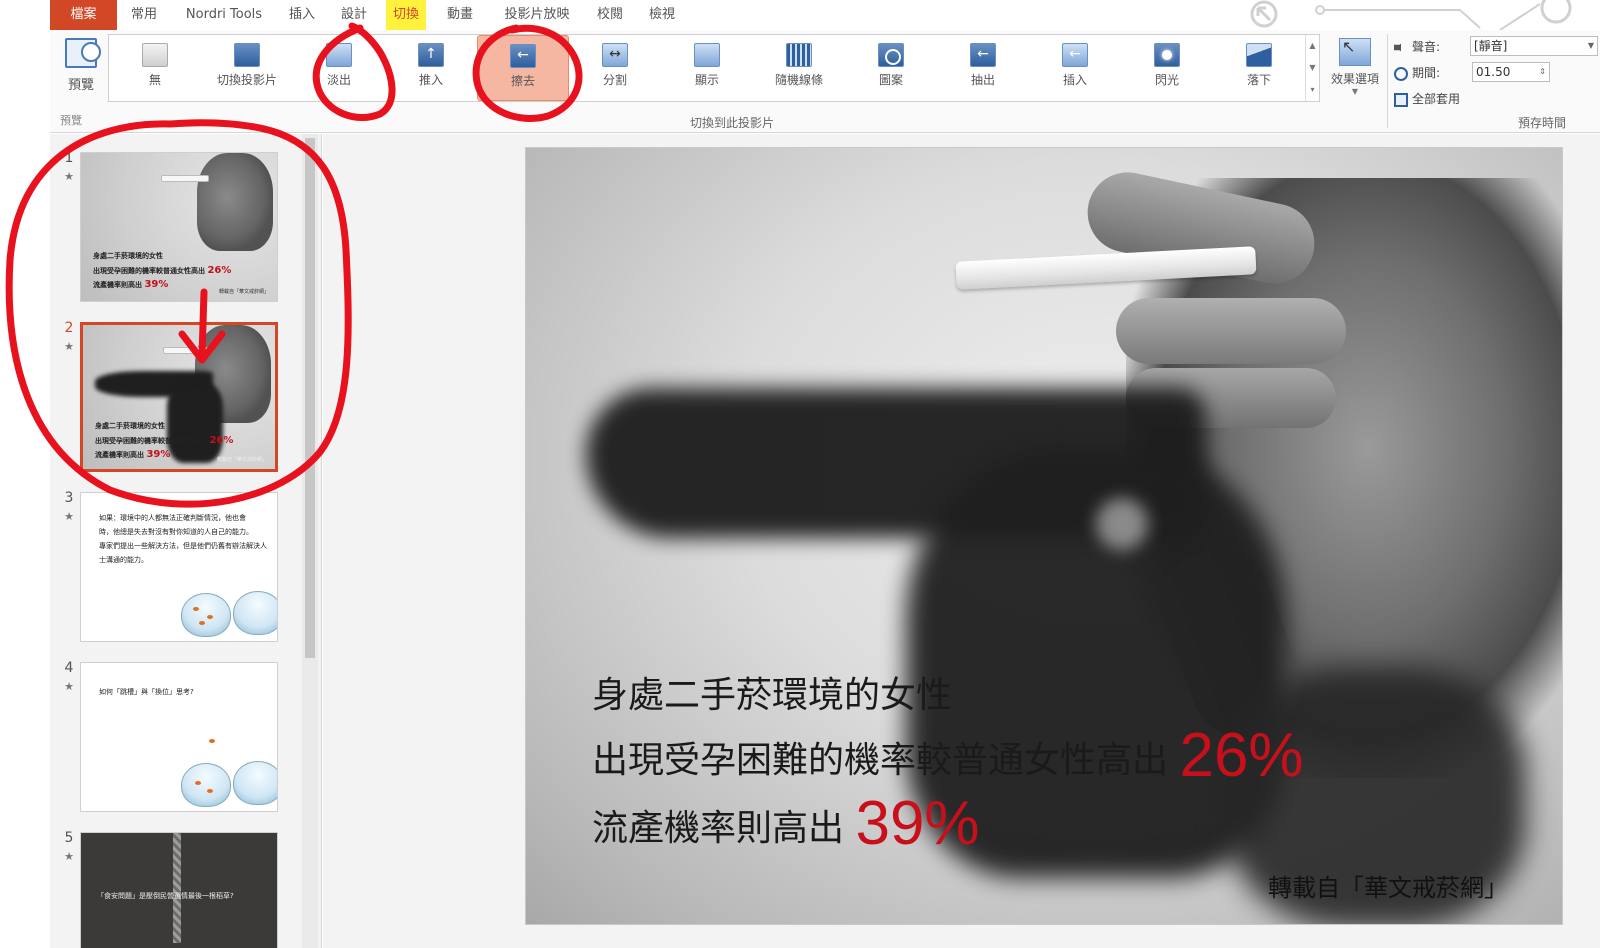 Image resolution: width=1600 pixels, height=948 pixels. What do you see at coordinates (69, 498) in the screenshot?
I see `slide-number: 3` at bounding box center [69, 498].